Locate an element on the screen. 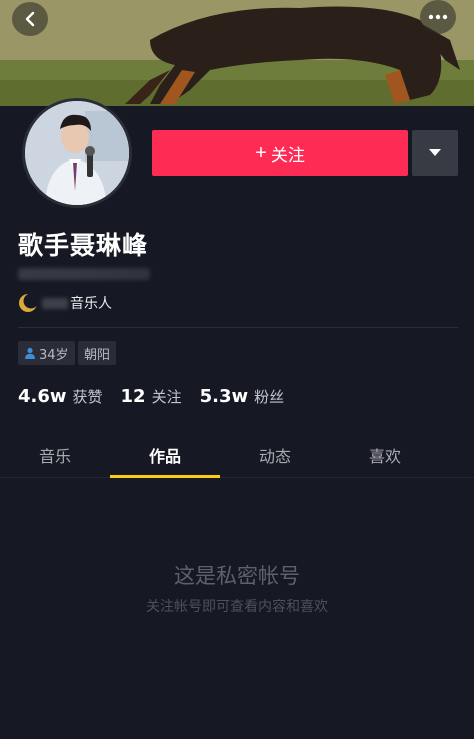 This screenshot has height=739, width=474. location-tag: 朝阳 is located at coordinates (97, 353).